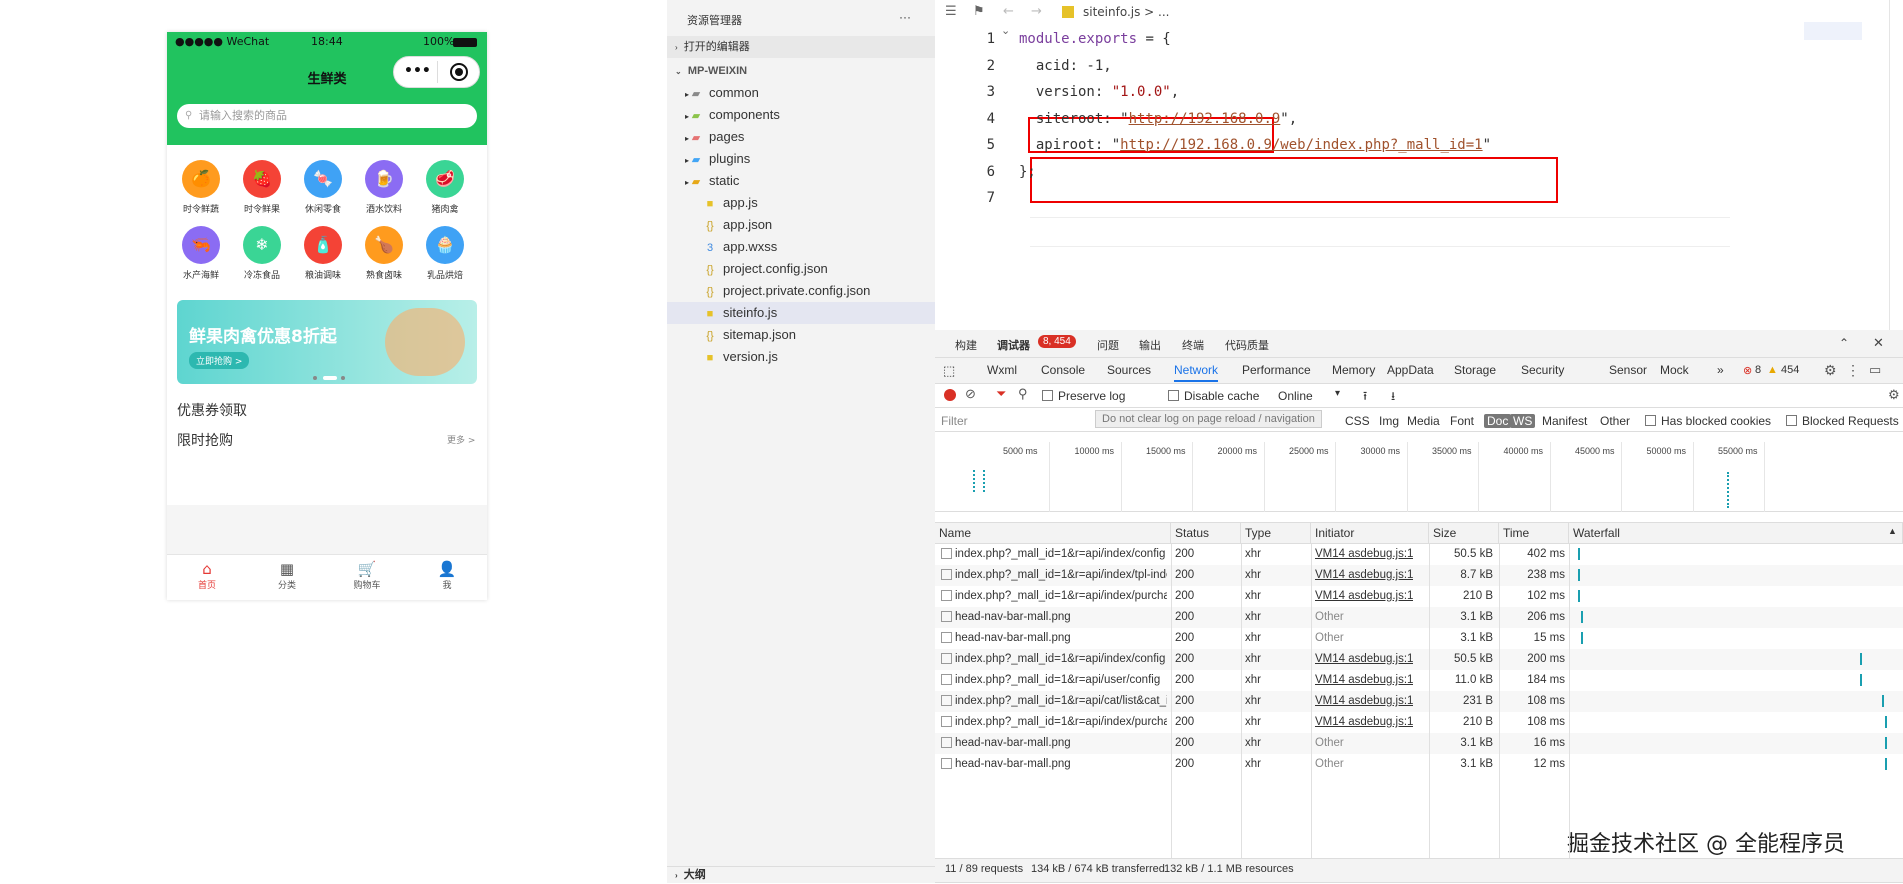  I want to click on category-item: 🍬 休闲零食, so click(323, 187).